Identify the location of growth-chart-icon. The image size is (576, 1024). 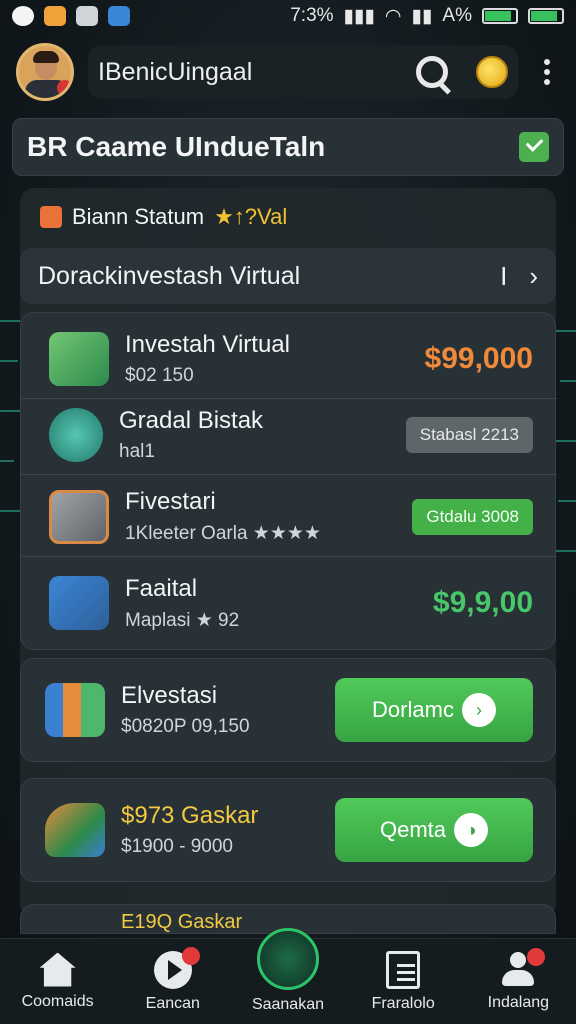
(75, 710).